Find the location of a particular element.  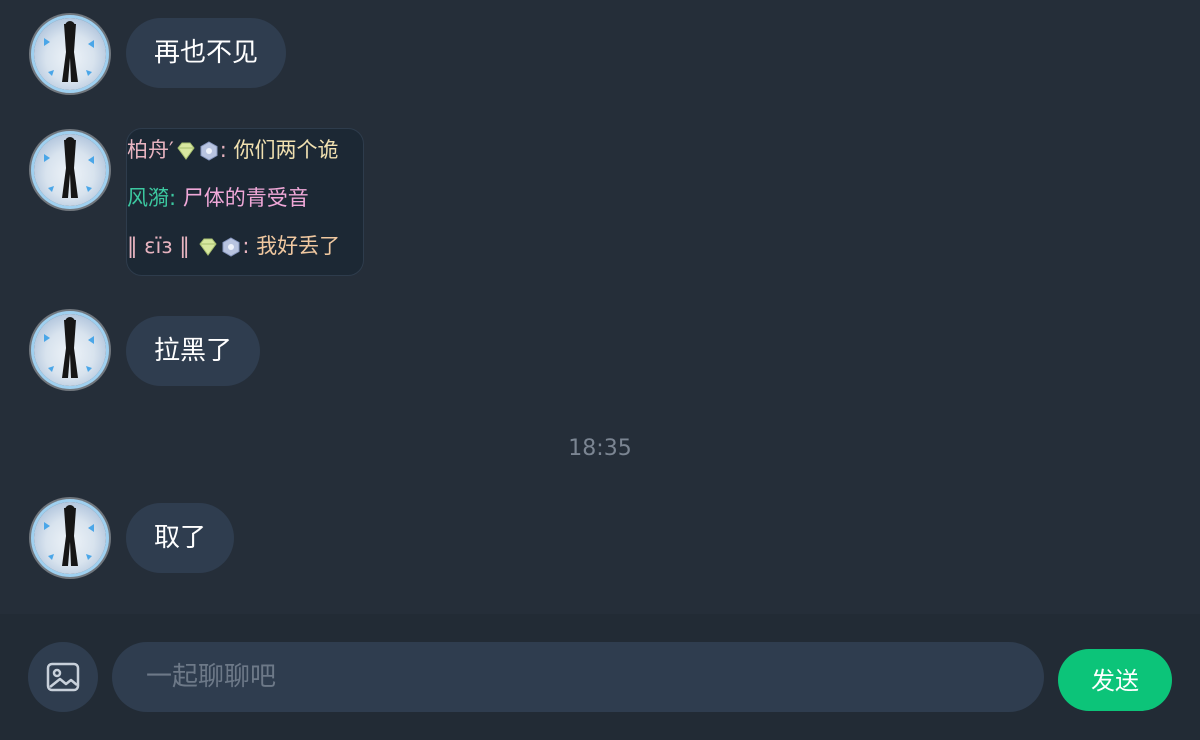

card-text: 你们两个诡 is located at coordinates (286, 150).